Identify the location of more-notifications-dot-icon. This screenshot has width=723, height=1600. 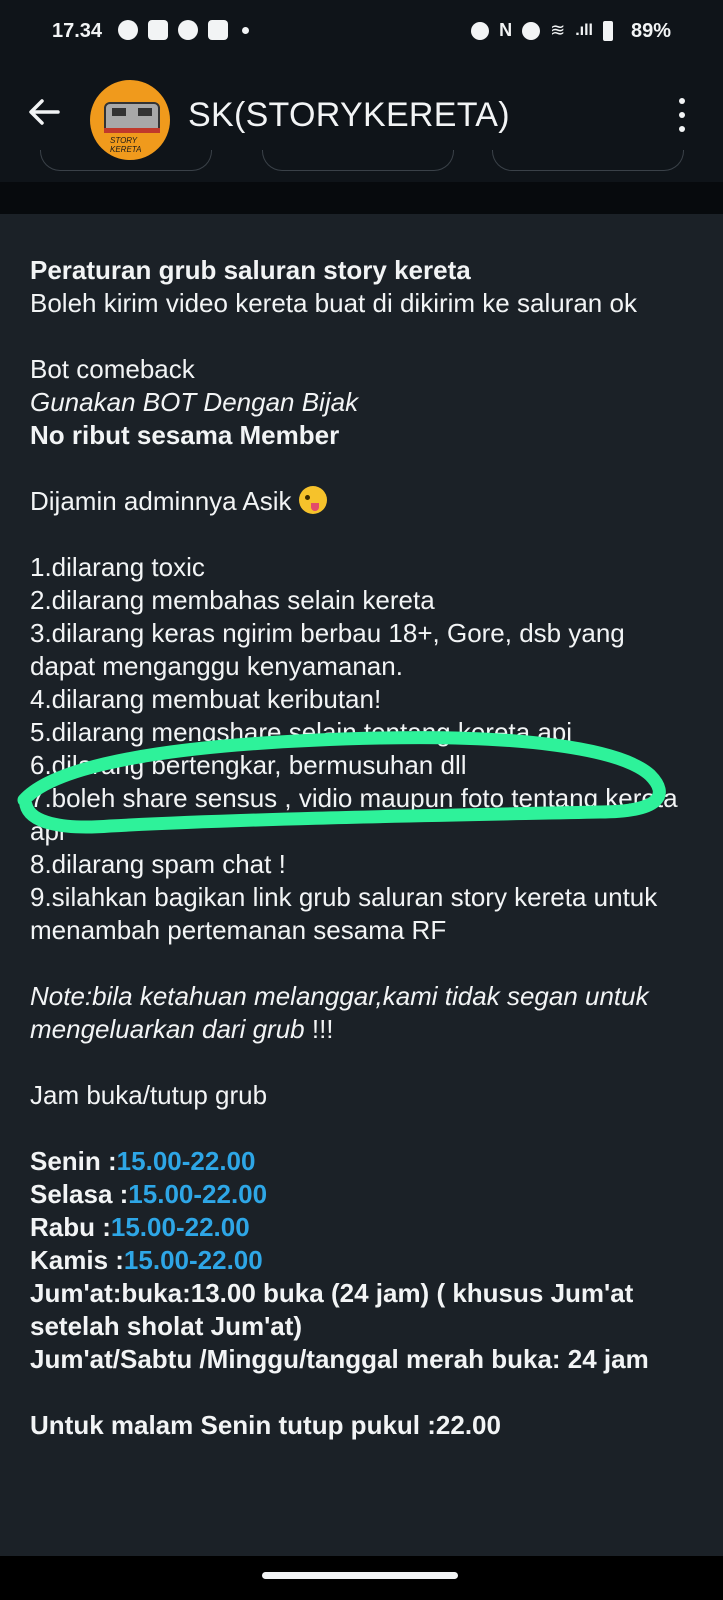
(245, 30).